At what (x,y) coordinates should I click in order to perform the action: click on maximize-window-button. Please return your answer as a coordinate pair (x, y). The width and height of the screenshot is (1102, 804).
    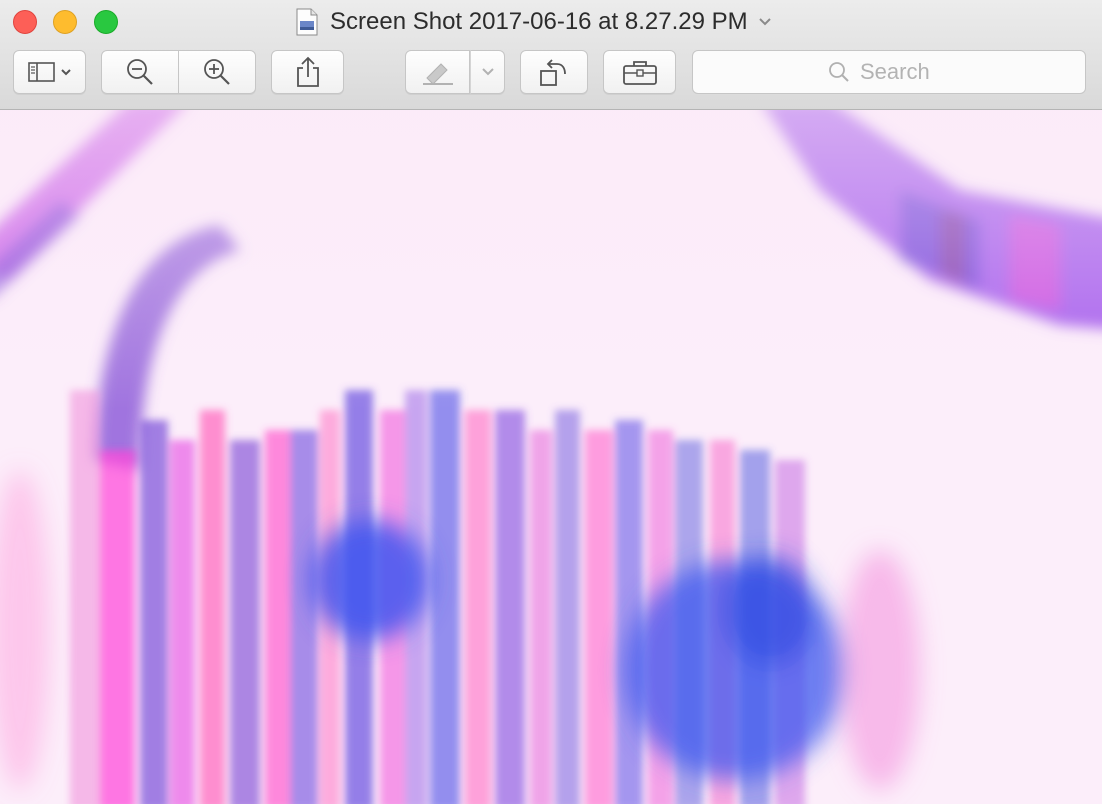
    Looking at the image, I should click on (106, 22).